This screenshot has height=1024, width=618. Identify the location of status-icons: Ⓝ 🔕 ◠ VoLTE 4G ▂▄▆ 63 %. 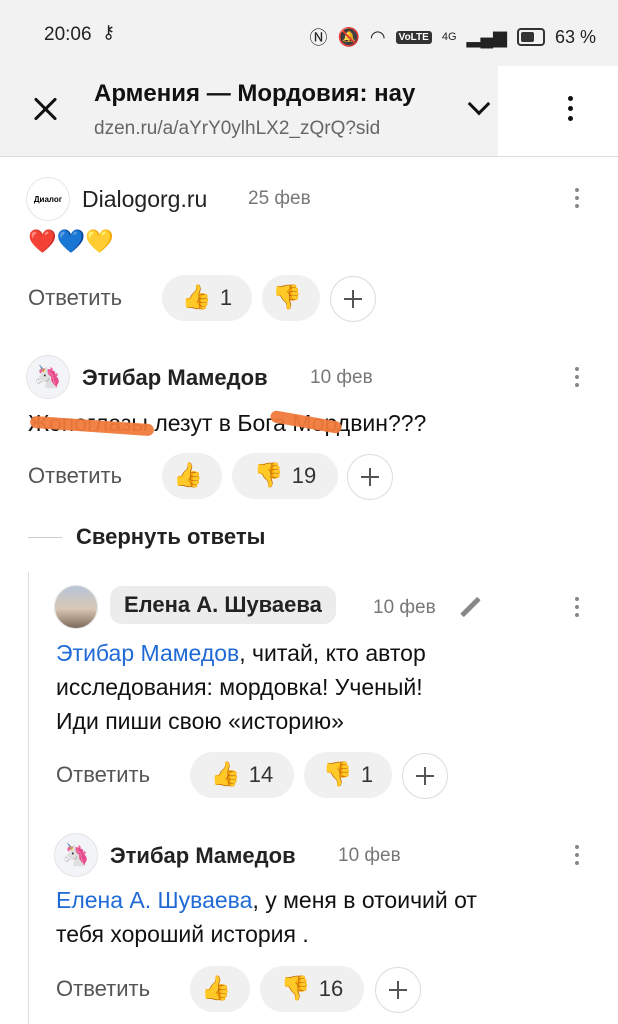
(453, 37).